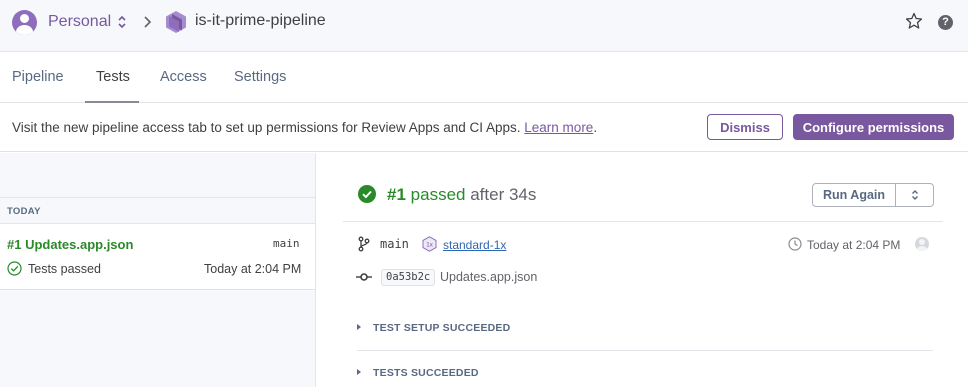  I want to click on commit-message: Updates.app.json, so click(489, 277).